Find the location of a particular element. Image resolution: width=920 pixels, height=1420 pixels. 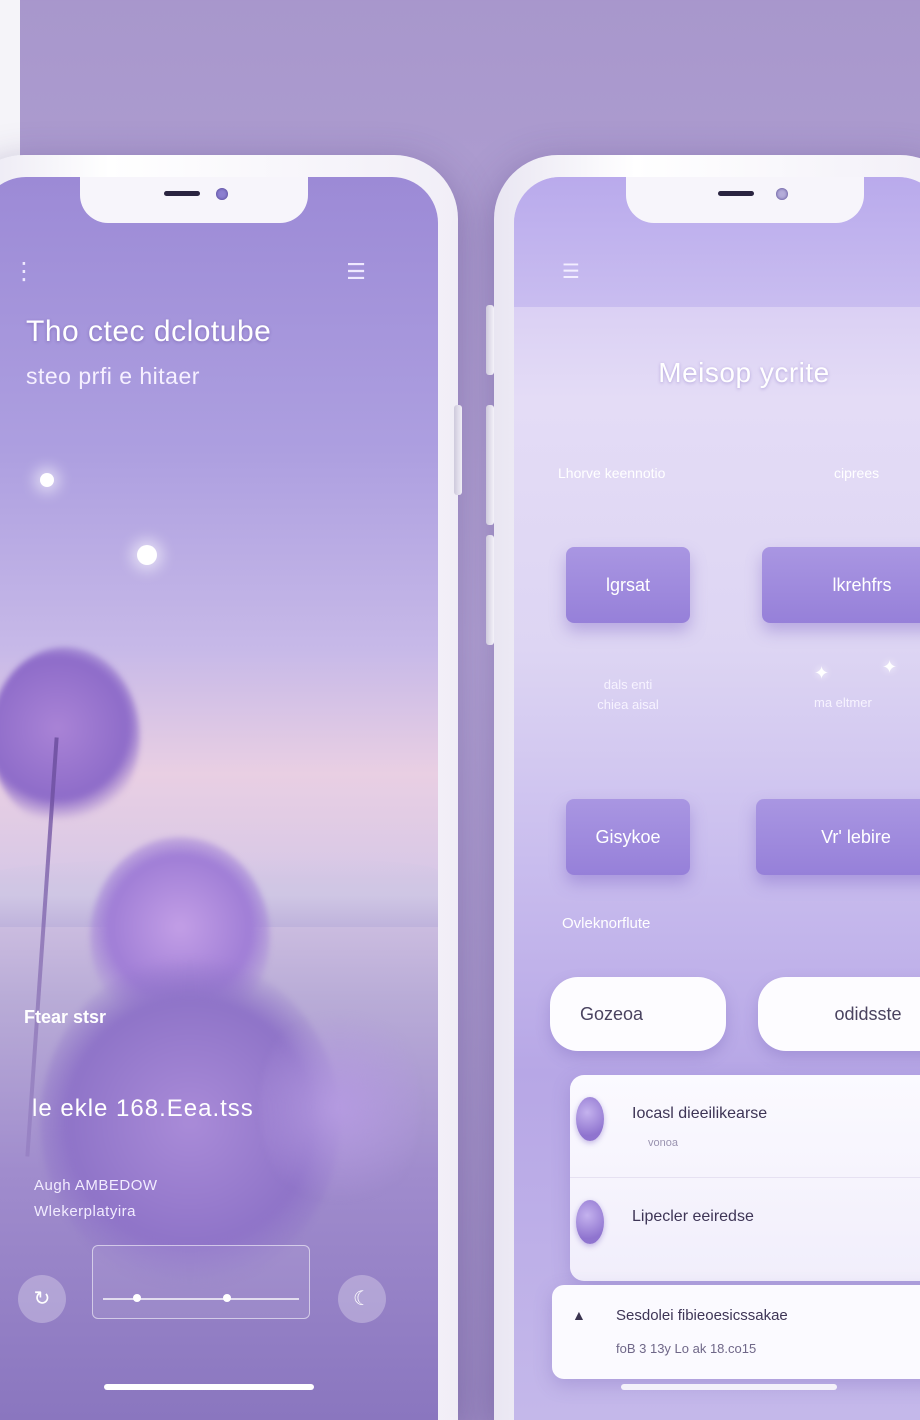

caption-line: dals enti is located at coordinates (628, 684).